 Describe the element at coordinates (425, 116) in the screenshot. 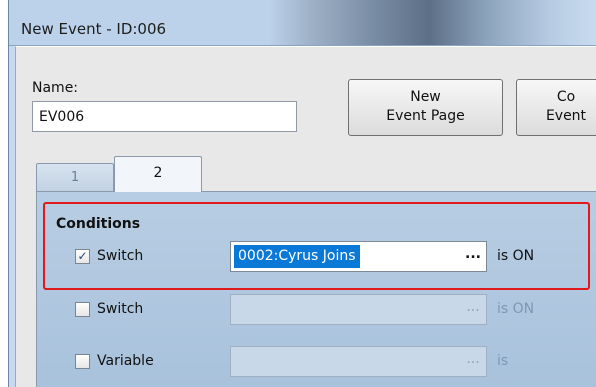

I see `new-event-page-button-line2: Event Page` at that location.